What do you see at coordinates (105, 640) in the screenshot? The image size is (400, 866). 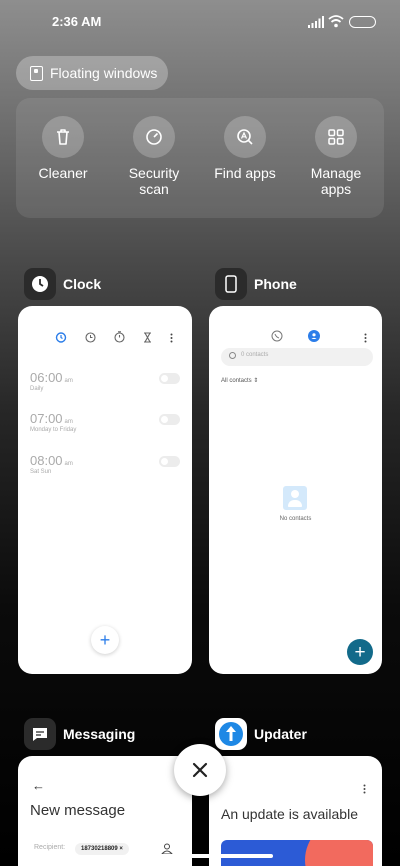 I see `add-alarm-button: +` at bounding box center [105, 640].